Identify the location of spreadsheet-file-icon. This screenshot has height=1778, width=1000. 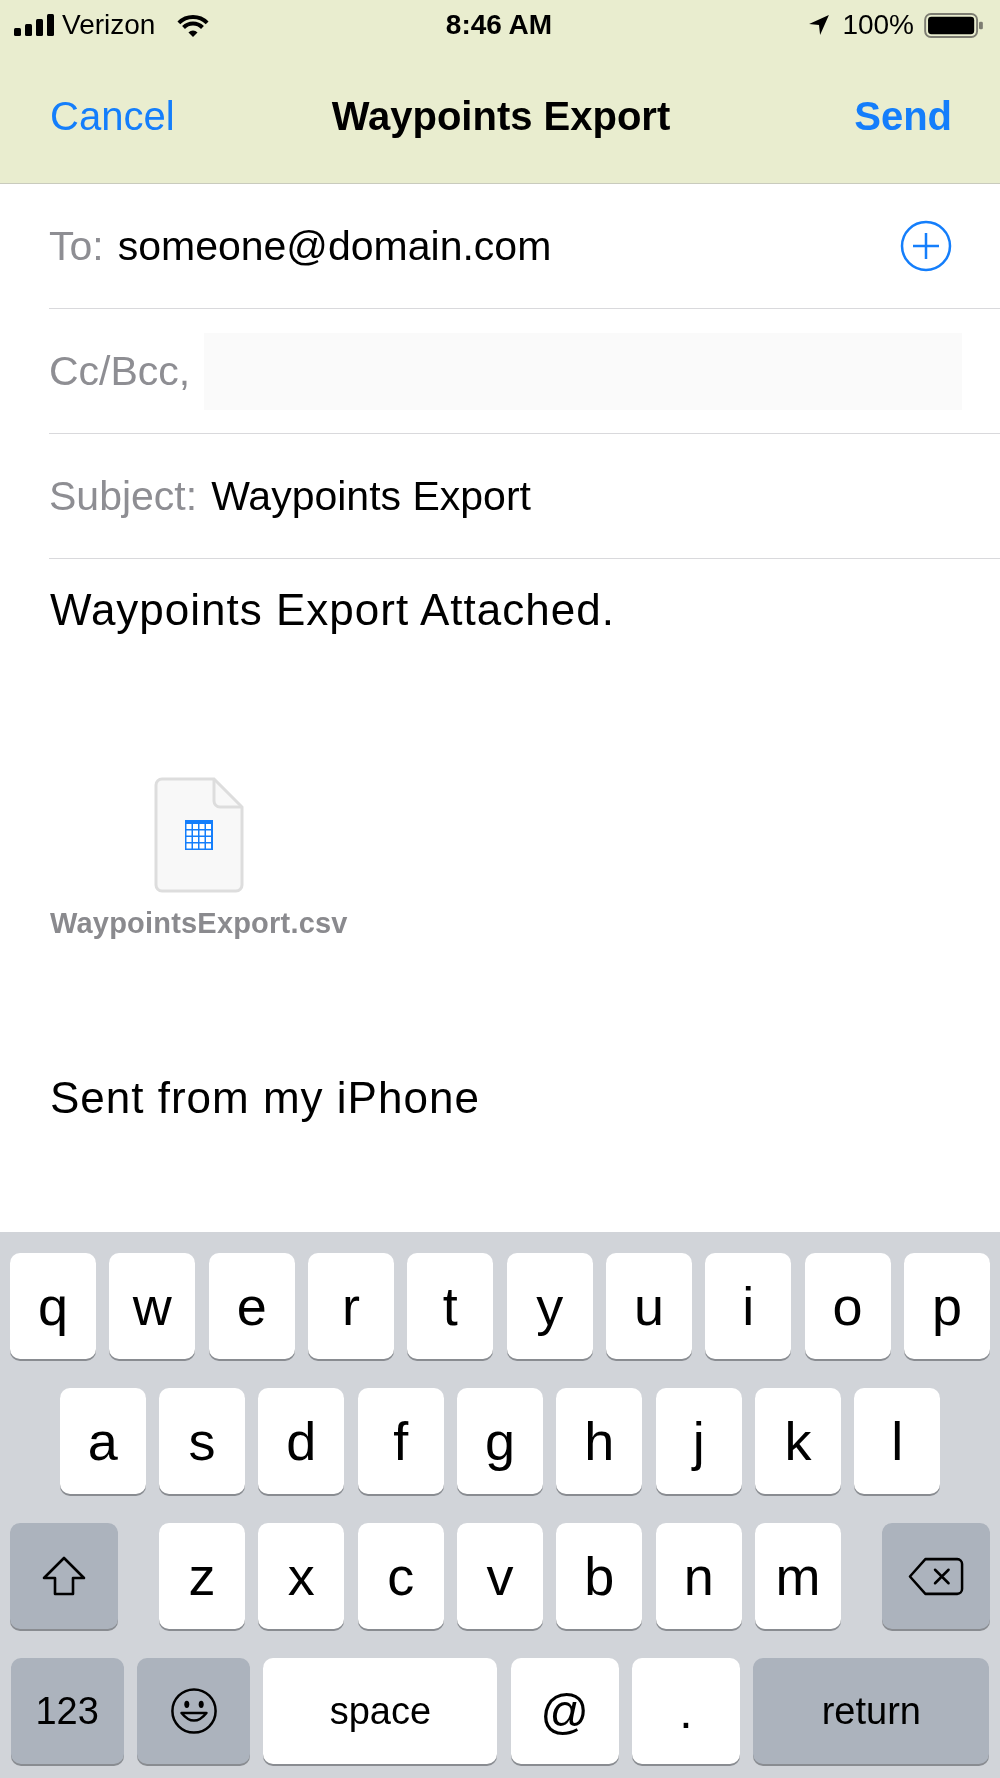
(198, 835).